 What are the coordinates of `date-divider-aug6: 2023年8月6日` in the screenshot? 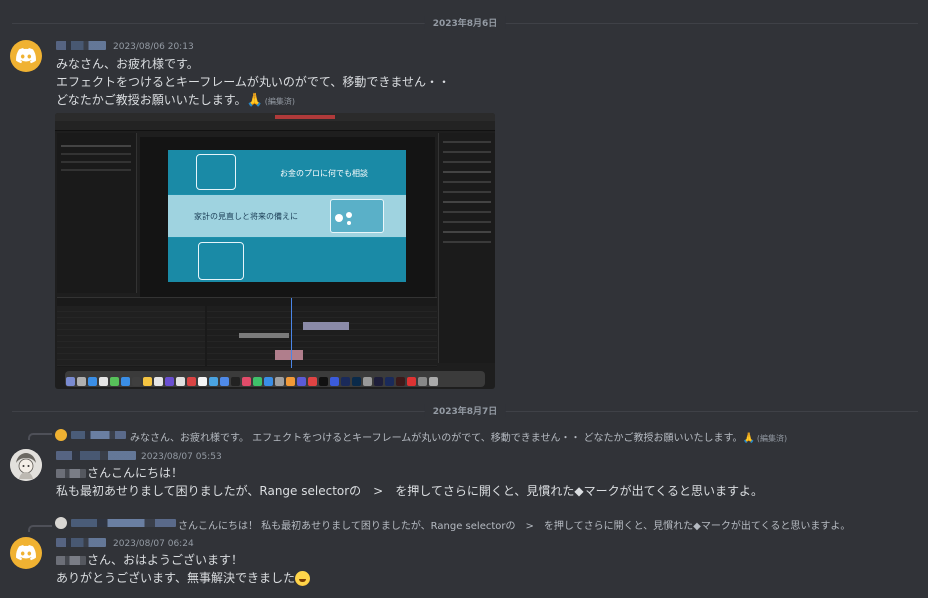 It's located at (465, 22).